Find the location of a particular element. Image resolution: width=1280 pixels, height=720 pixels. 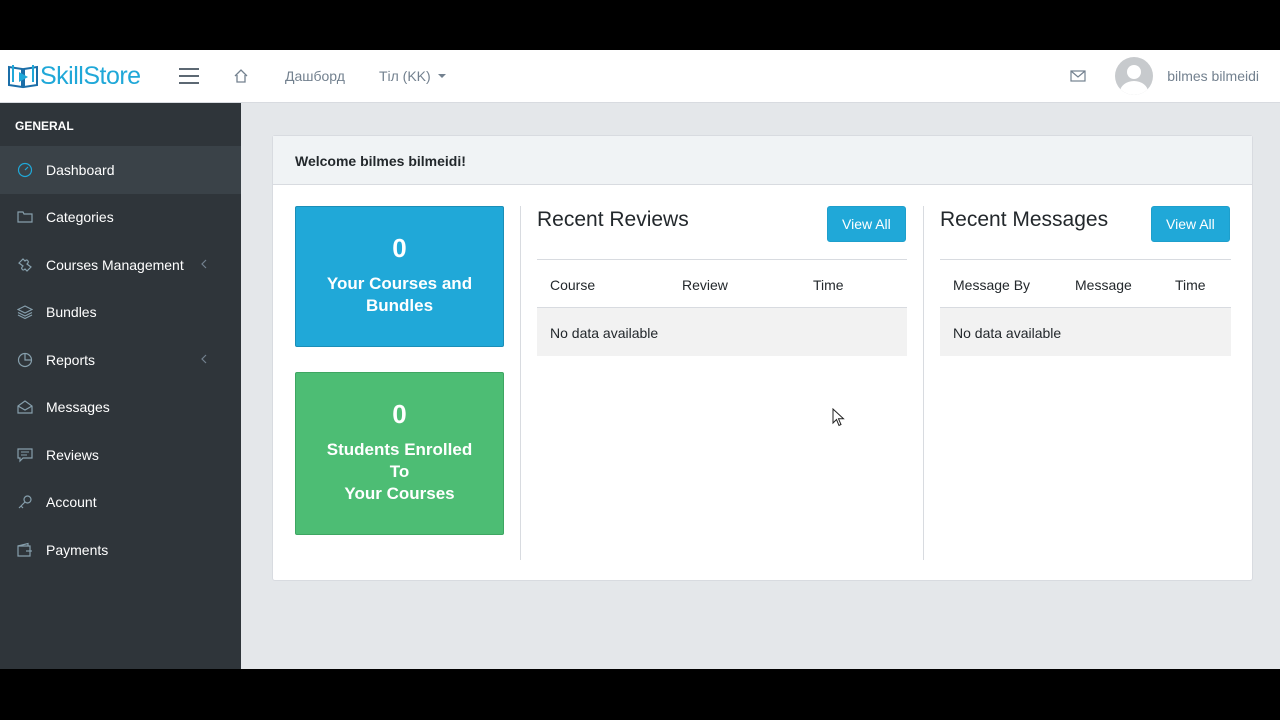

language-label: Тіл (KK) is located at coordinates (404, 76).